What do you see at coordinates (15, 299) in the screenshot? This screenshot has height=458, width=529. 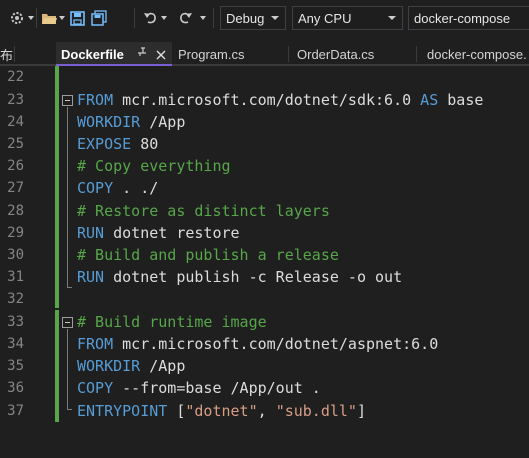 I see `line-number: 32` at bounding box center [15, 299].